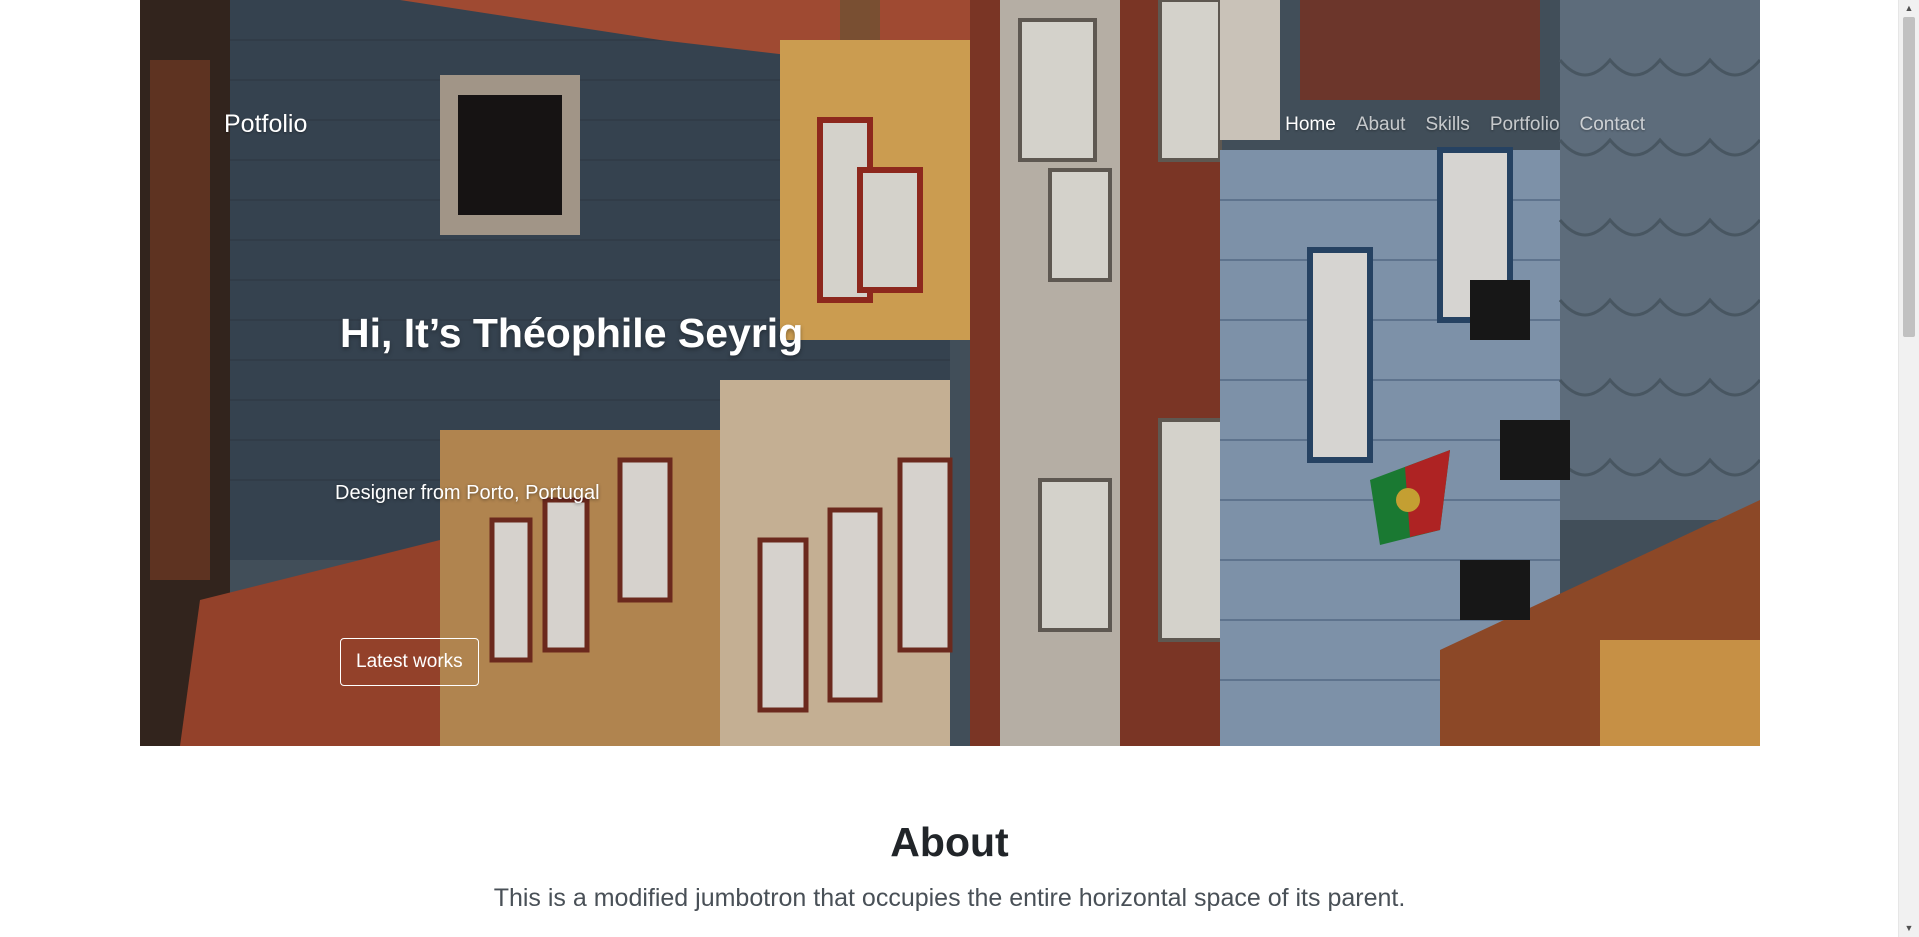 This screenshot has width=1919, height=937. What do you see at coordinates (1447, 125) in the screenshot?
I see `nav-item-skills: Skills` at bounding box center [1447, 125].